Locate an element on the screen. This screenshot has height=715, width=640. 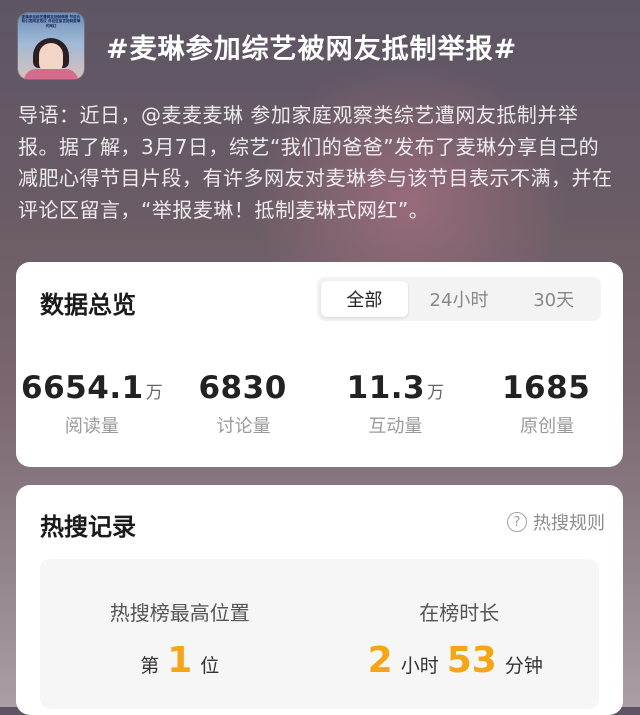
thumbnail-shirt is located at coordinates (51, 74).